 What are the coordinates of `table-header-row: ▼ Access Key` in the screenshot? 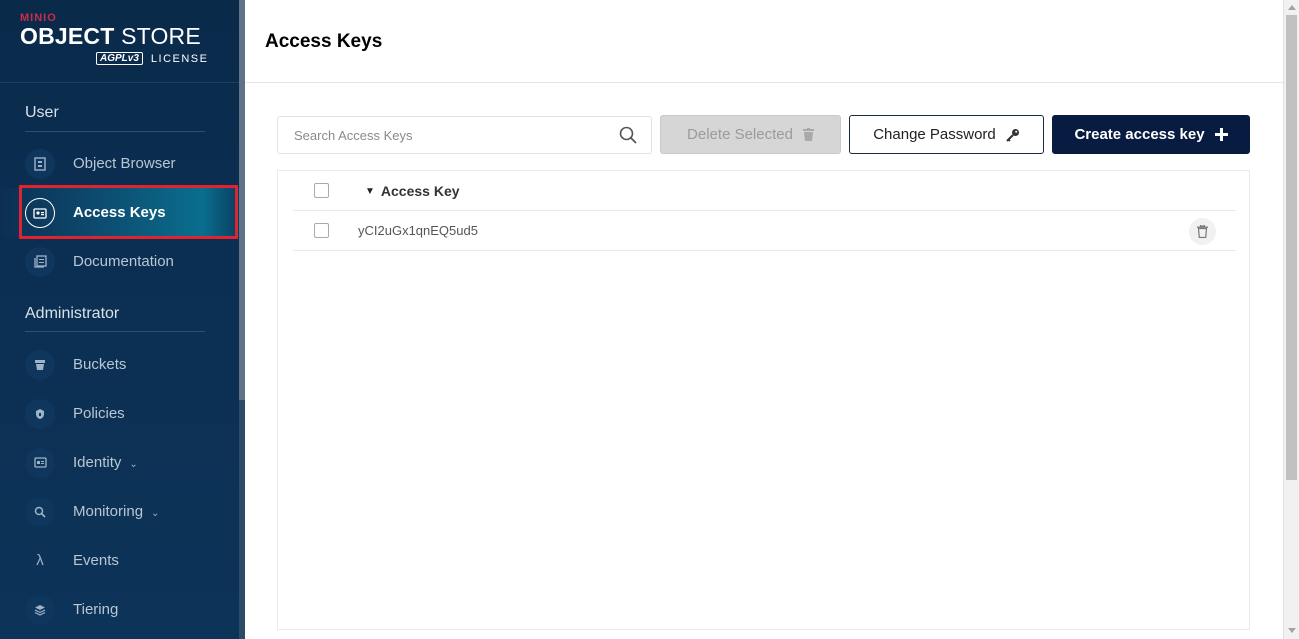 It's located at (764, 191).